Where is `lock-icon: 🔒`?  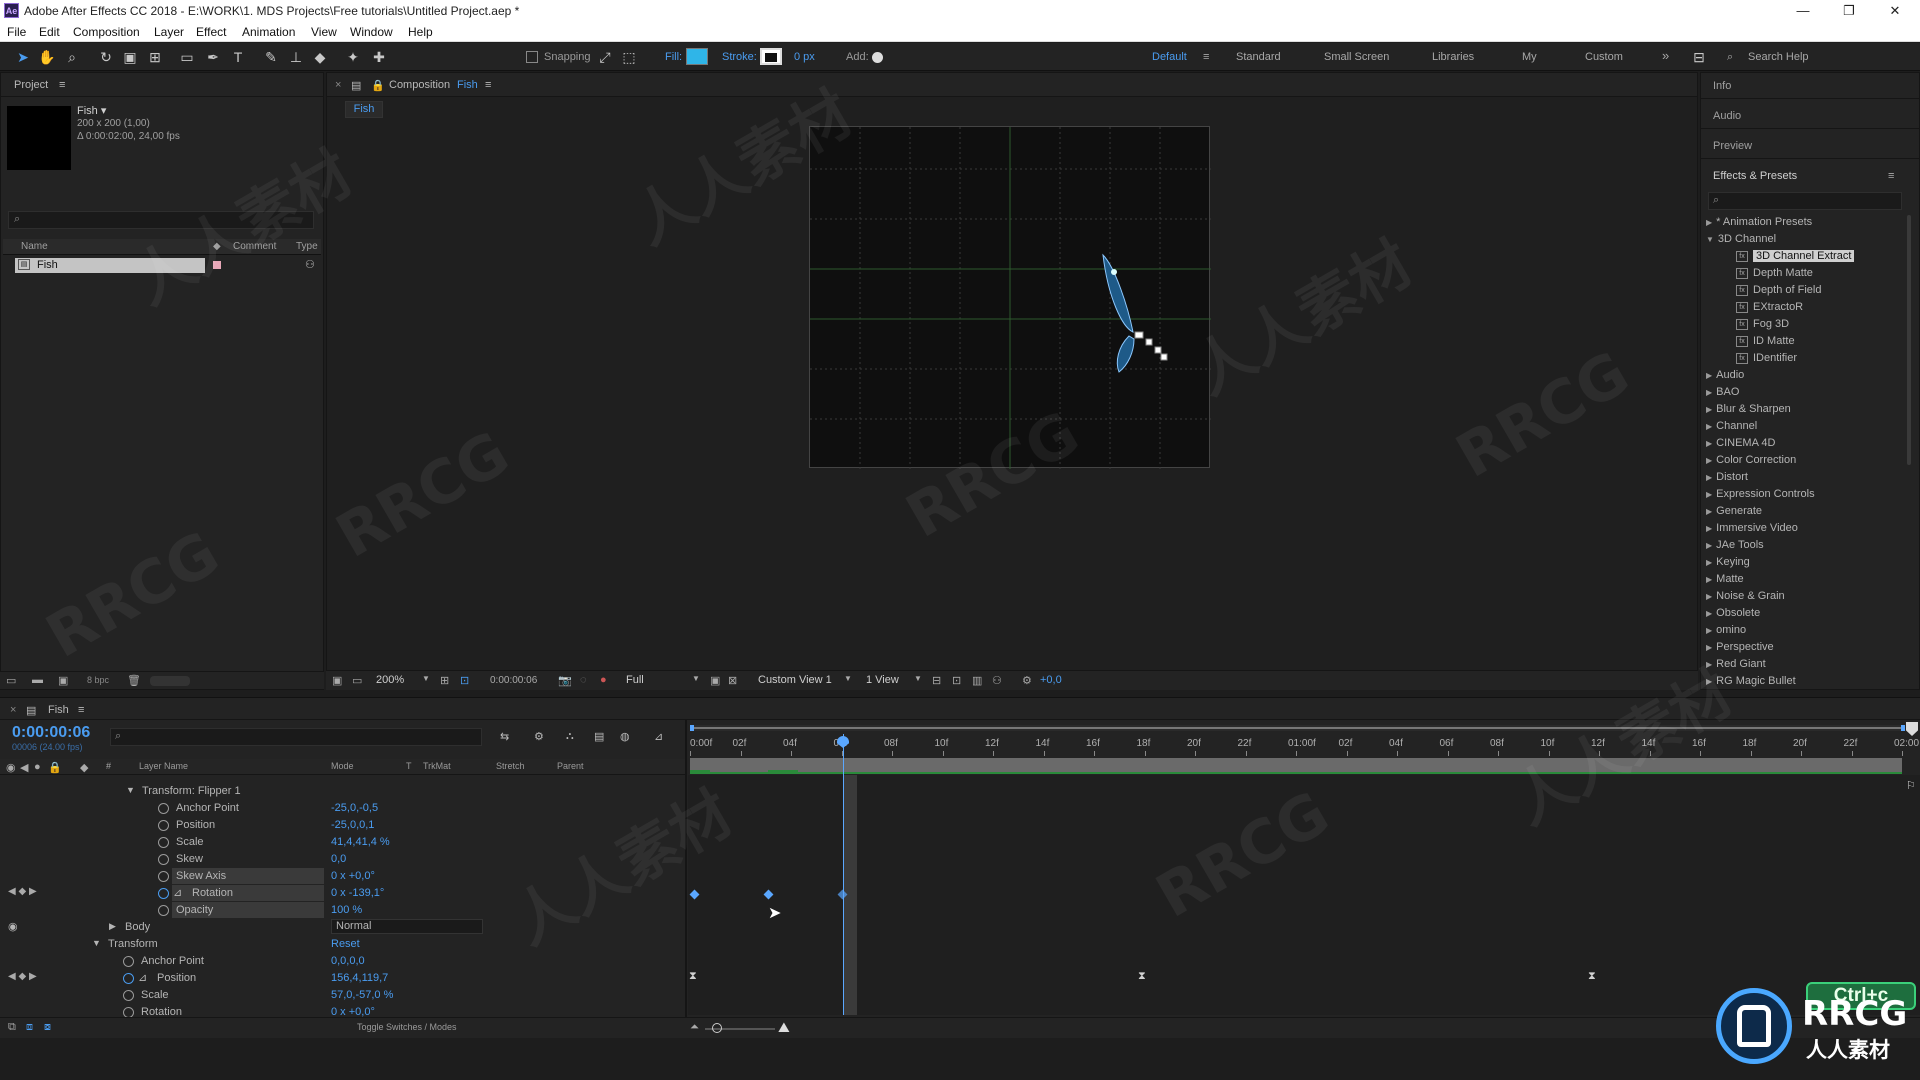 lock-icon: 🔒 is located at coordinates (378, 85).